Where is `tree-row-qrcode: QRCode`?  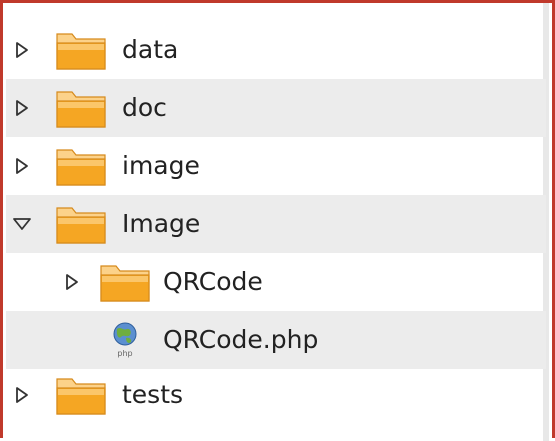
tree-row-qrcode: QRCode is located at coordinates (276, 282).